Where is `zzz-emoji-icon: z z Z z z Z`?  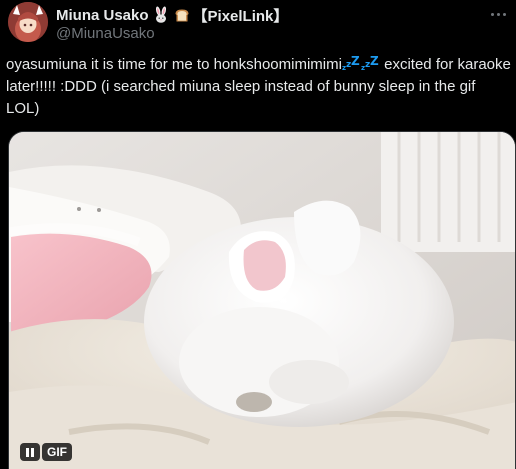 zzz-emoji-icon: z z Z z z Z is located at coordinates (361, 63).